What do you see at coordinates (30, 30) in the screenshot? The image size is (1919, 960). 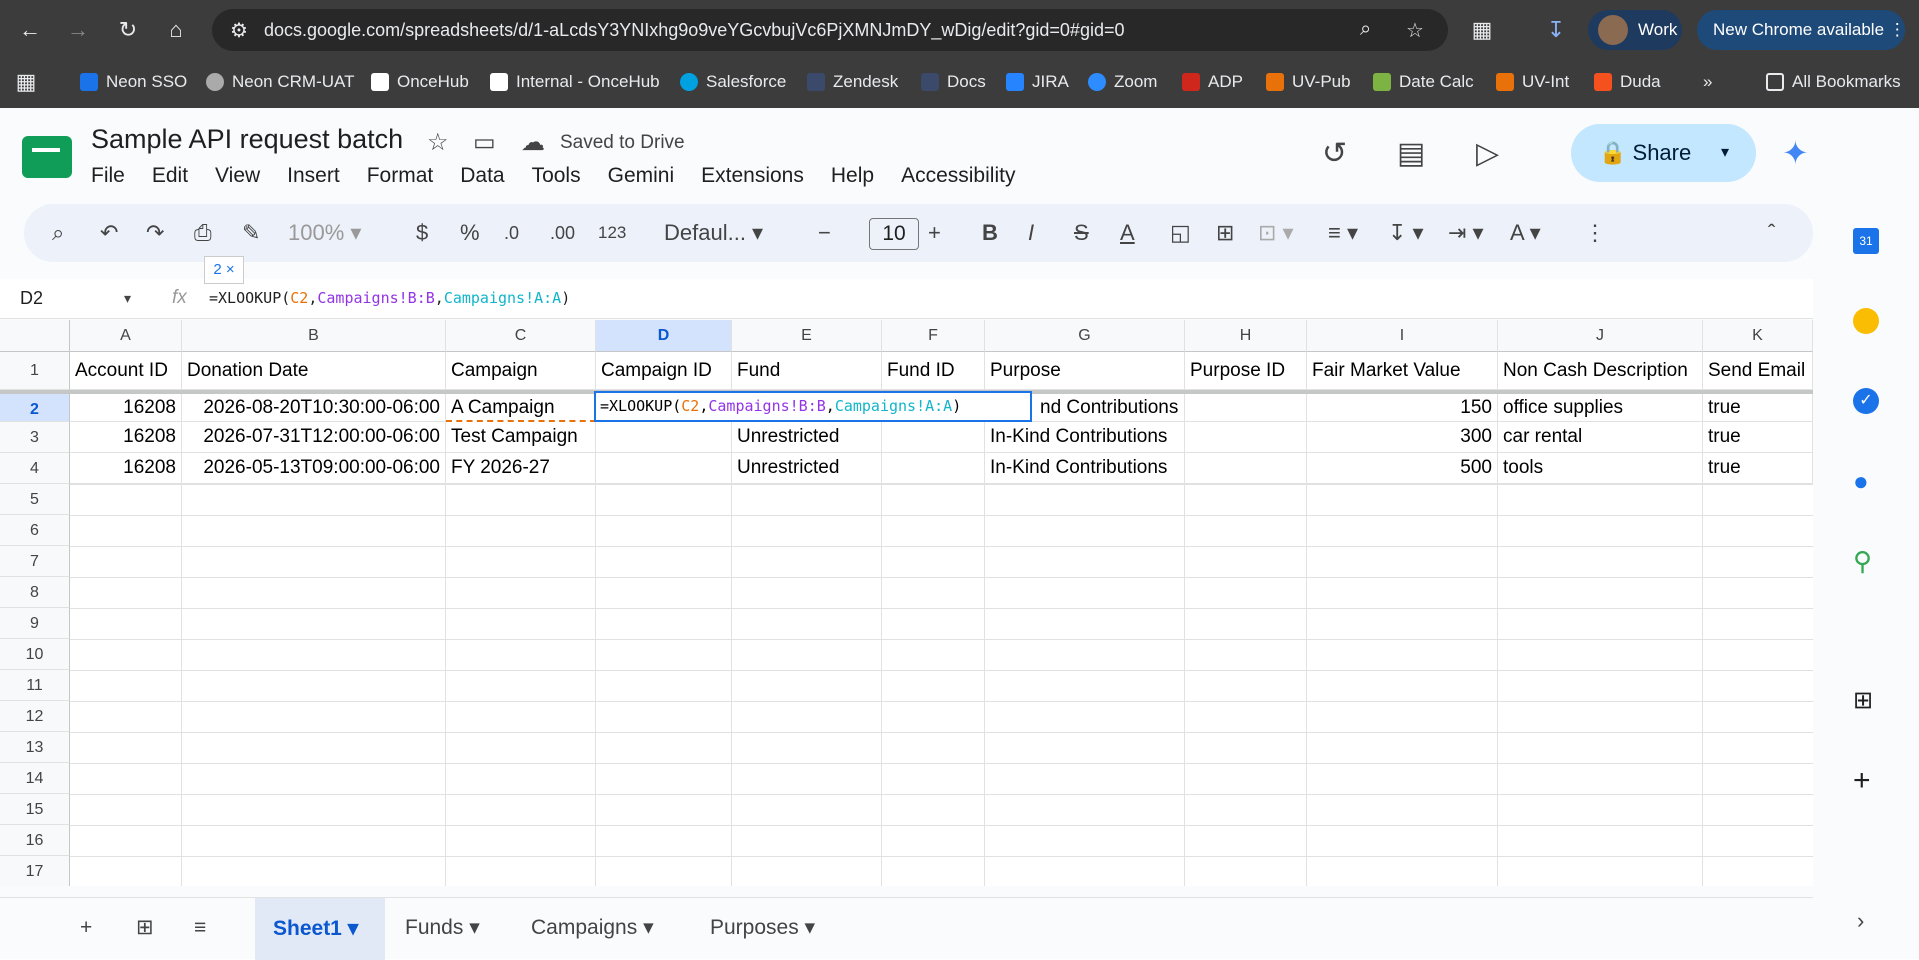 I see `back-icon: ←` at bounding box center [30, 30].